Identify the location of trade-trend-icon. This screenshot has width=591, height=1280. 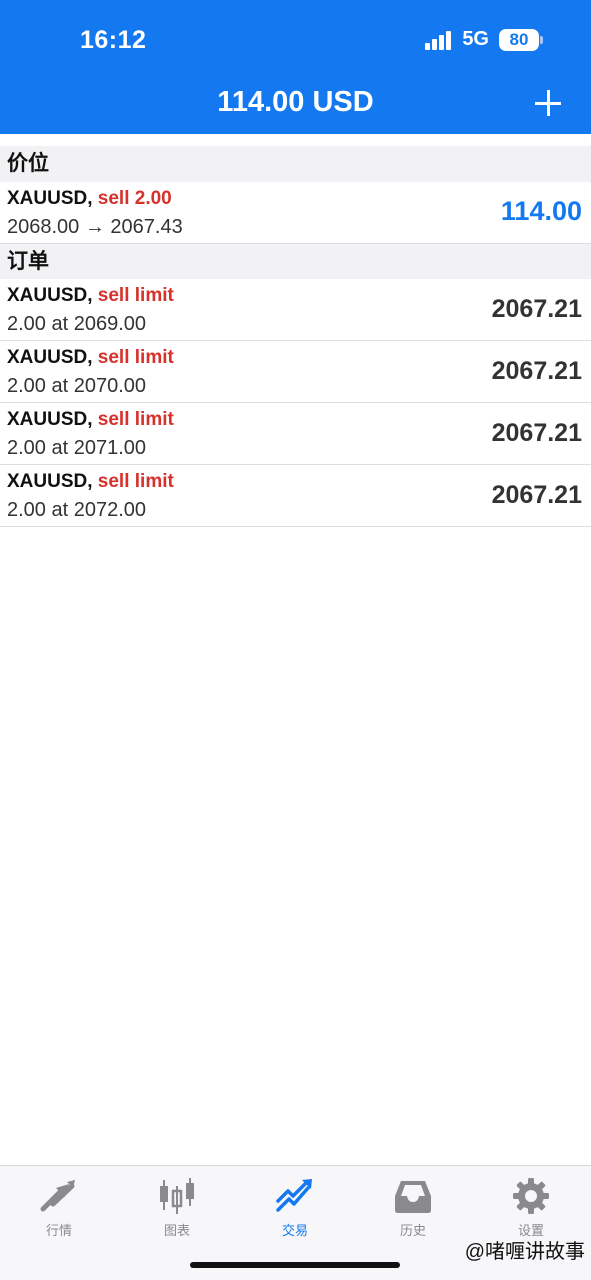
(294, 1195).